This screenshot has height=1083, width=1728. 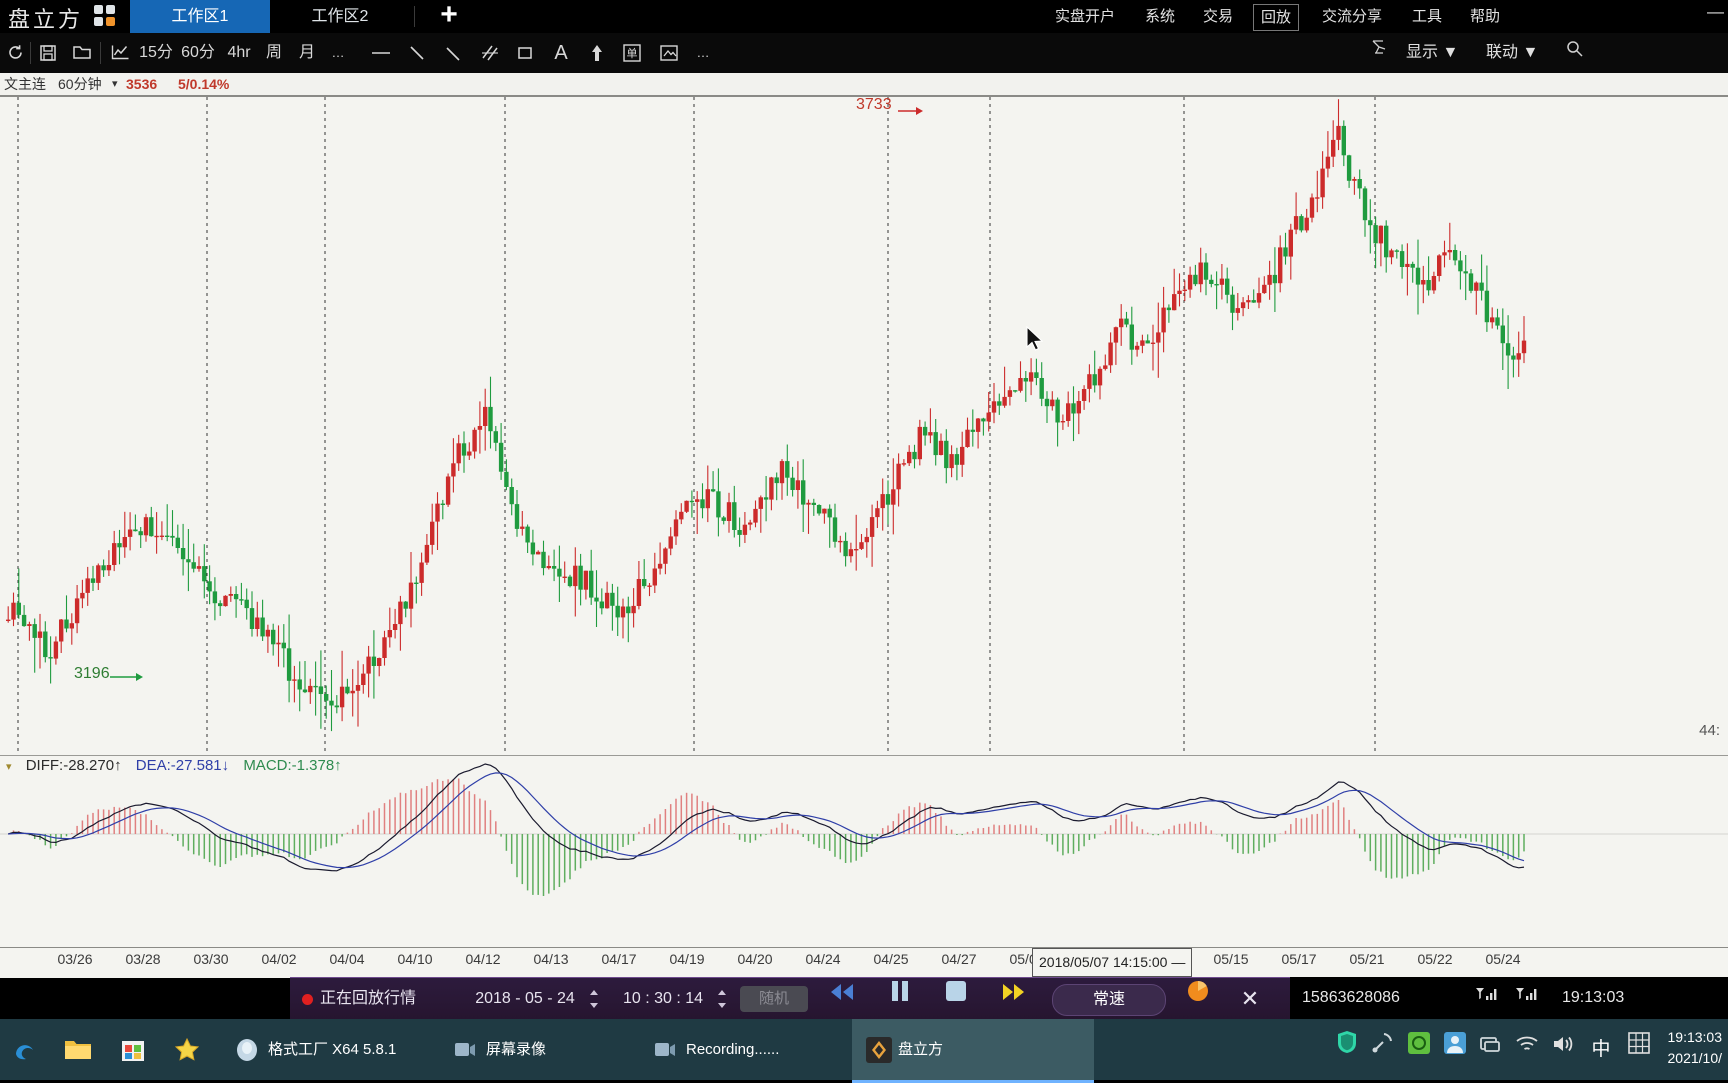 What do you see at coordinates (1527, 1049) in the screenshot?
I see `tray-wifi-icon` at bounding box center [1527, 1049].